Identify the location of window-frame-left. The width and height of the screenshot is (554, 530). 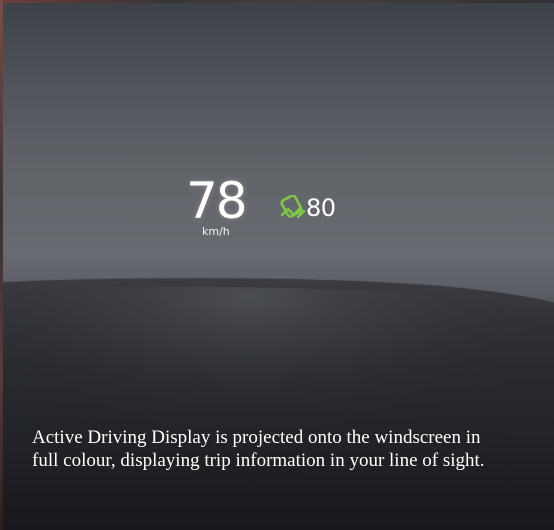
(1, 265).